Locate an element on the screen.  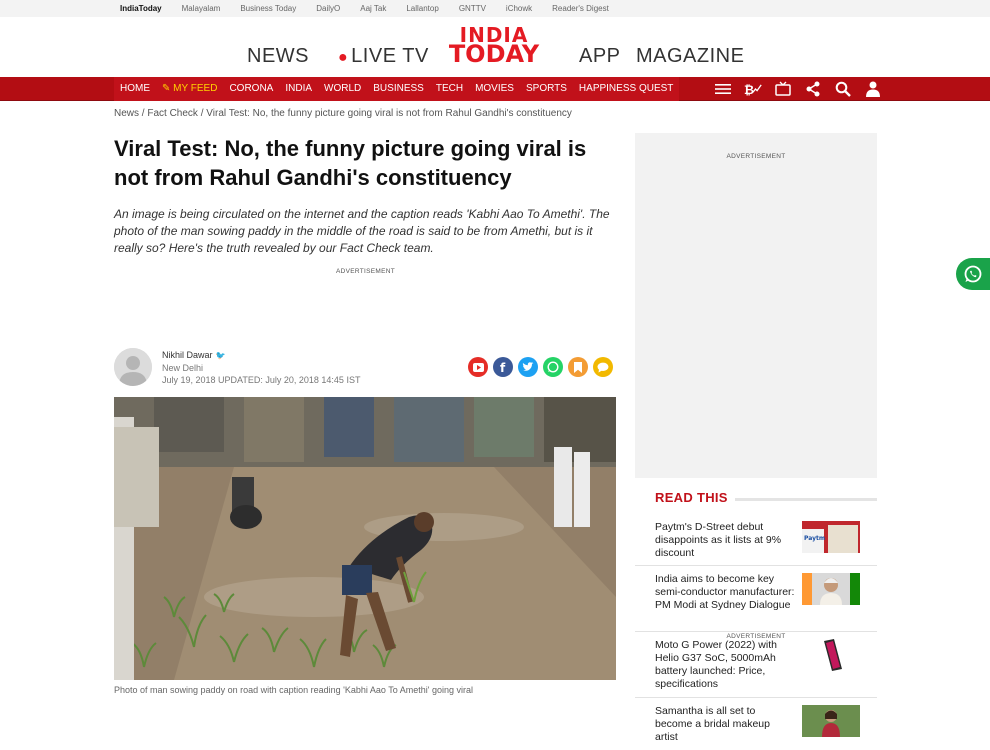
svg-text: Paytm is located at coordinates (814, 538).